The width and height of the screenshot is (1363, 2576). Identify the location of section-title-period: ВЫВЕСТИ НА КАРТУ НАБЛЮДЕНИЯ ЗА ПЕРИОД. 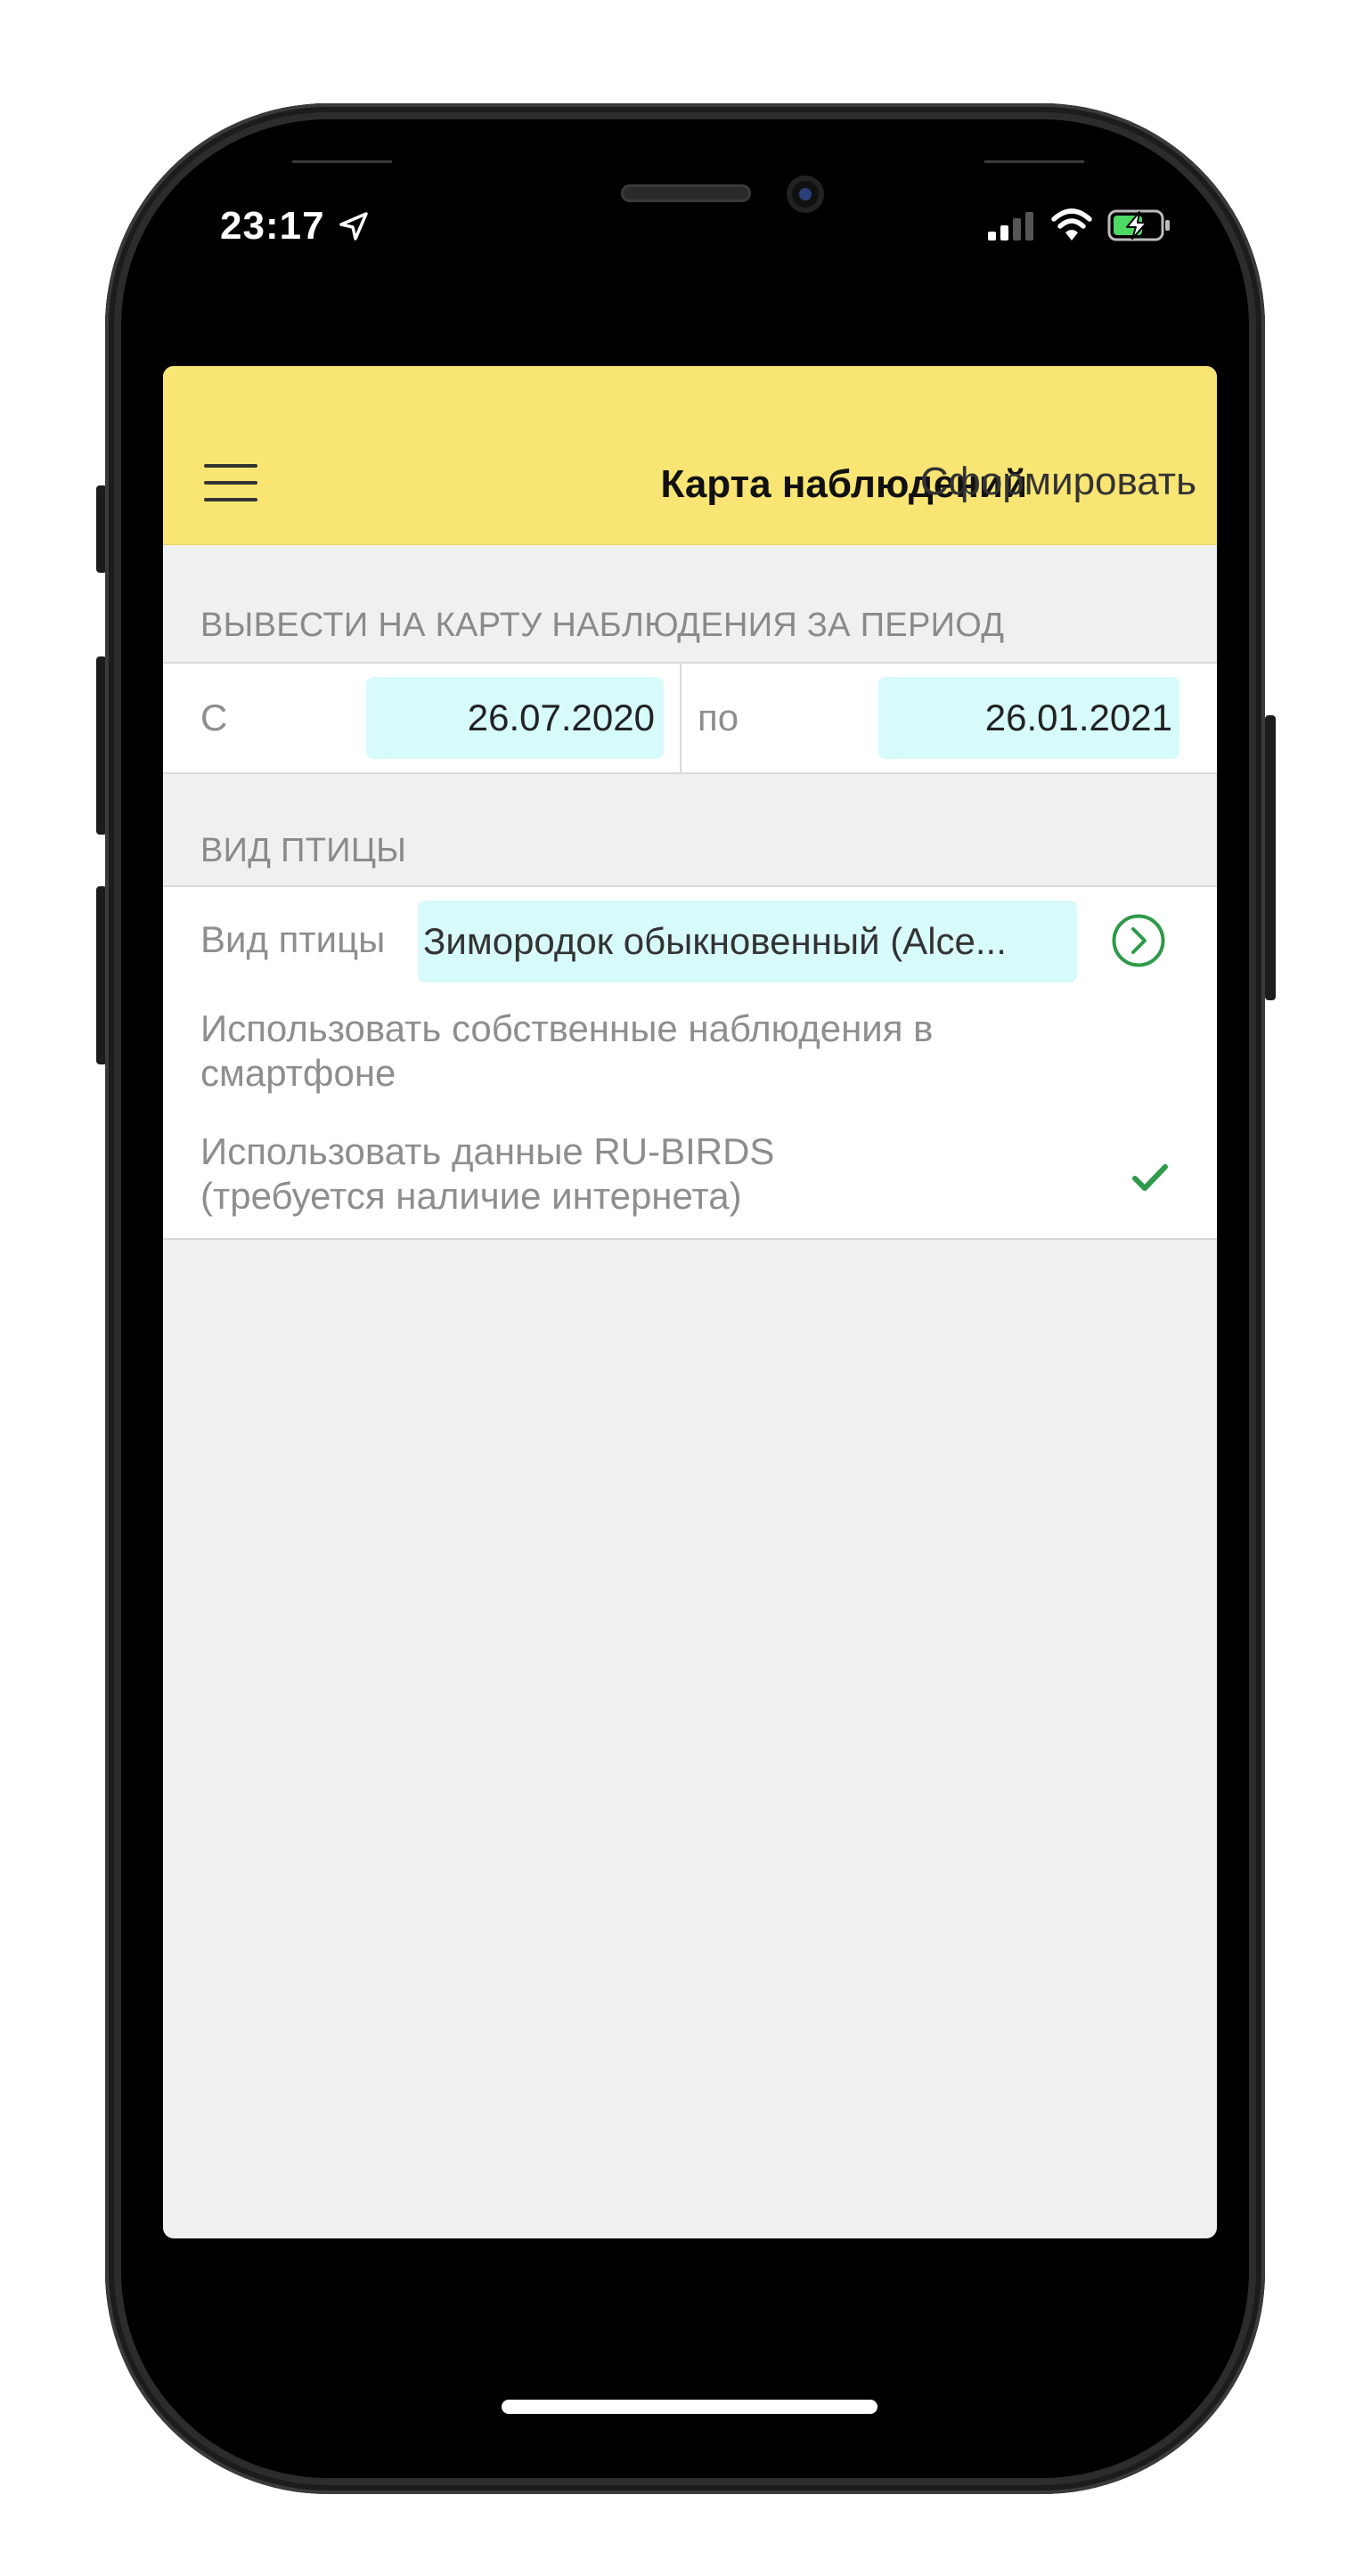
(602, 625).